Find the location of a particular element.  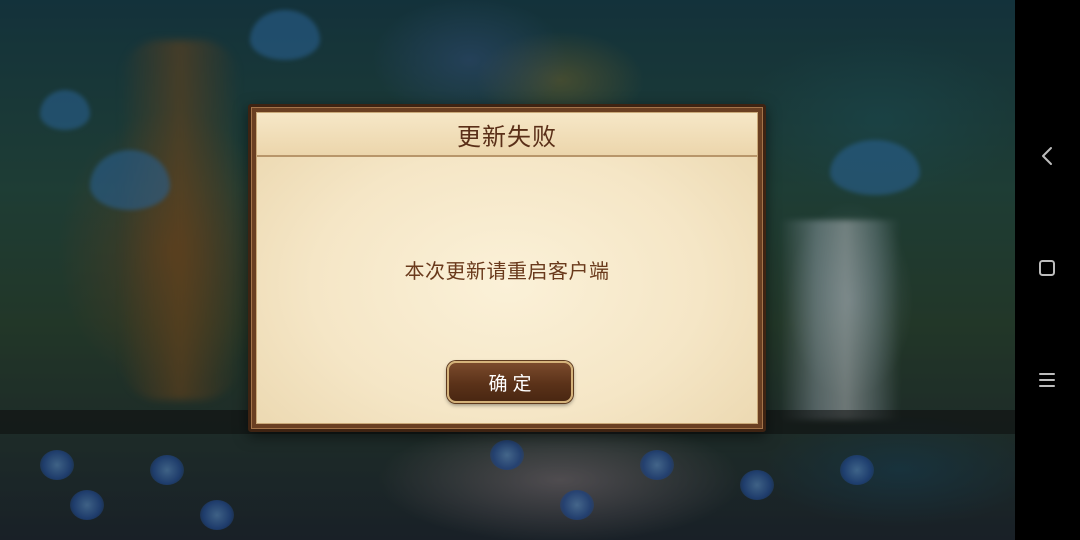

dialog-message: 本次更新请重启客户端 is located at coordinates (507, 271).